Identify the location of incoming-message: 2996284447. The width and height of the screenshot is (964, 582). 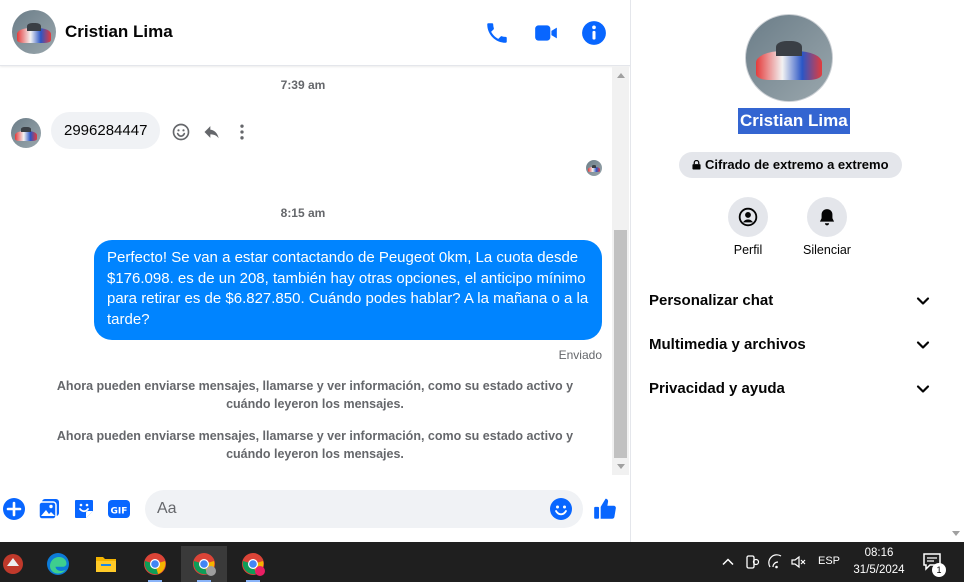
(106, 130).